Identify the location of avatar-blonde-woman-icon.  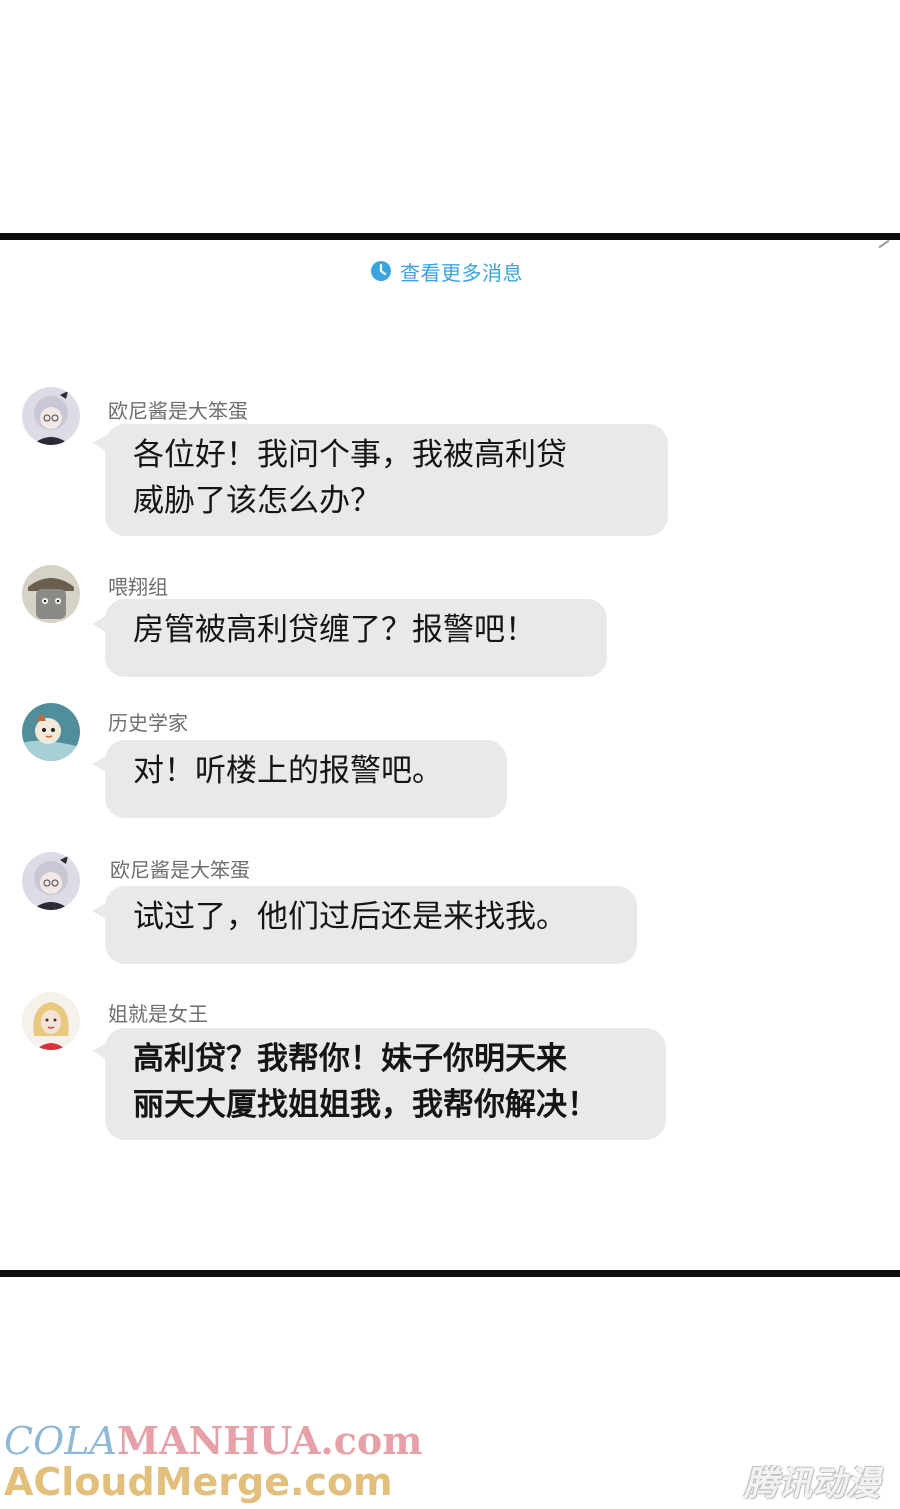
(51, 1021).